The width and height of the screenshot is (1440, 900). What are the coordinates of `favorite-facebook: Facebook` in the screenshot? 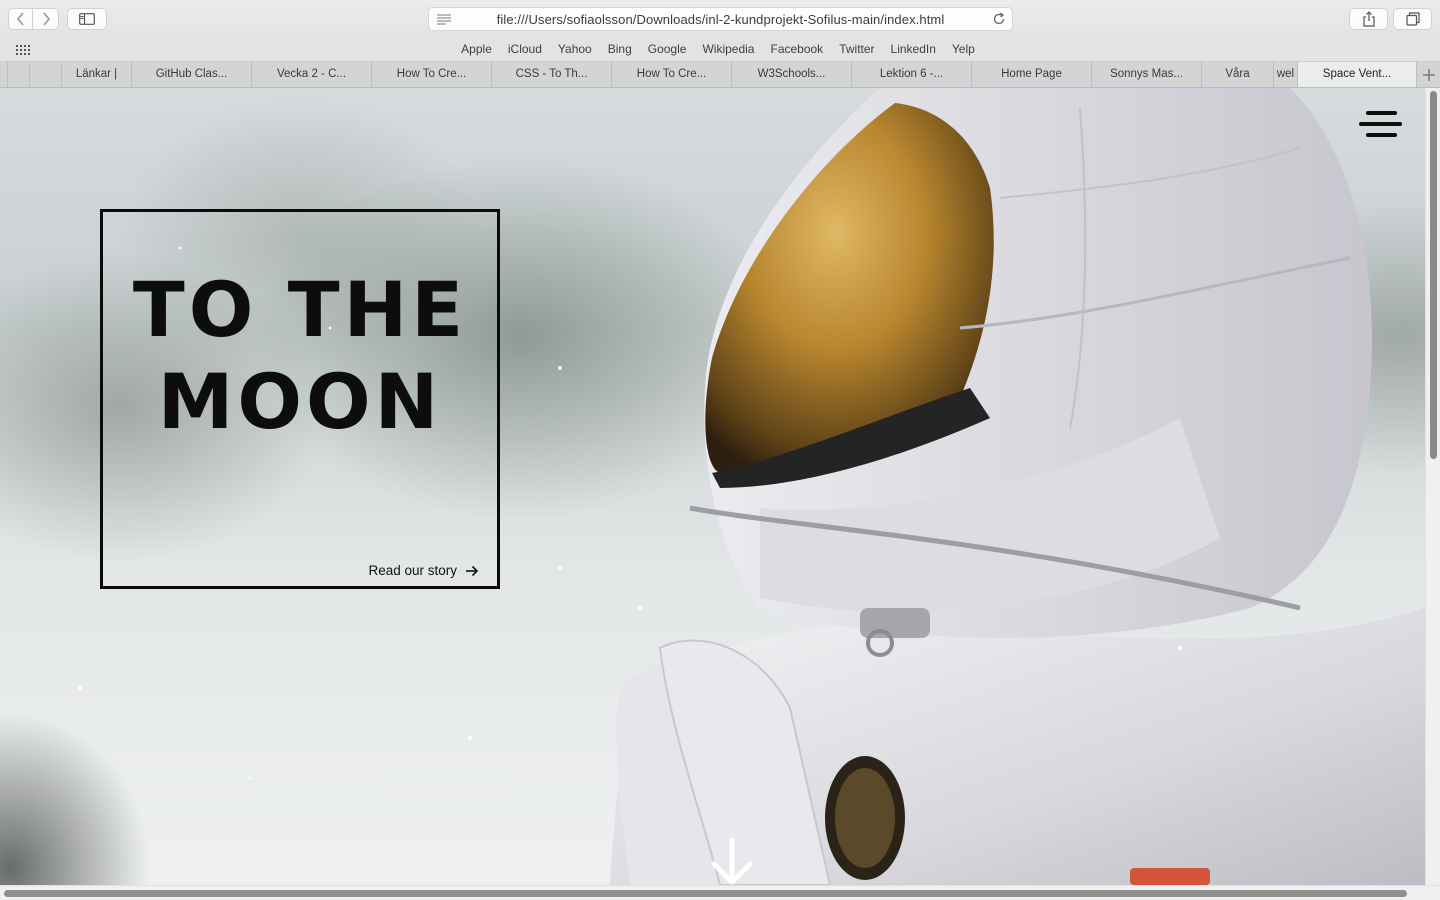 It's located at (796, 49).